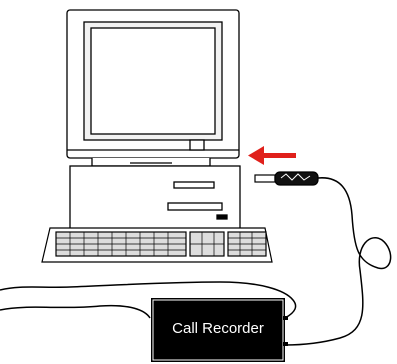 Image resolution: width=397 pixels, height=364 pixels. What do you see at coordinates (75, 311) in the screenshot?
I see `phone-cable-lower` at bounding box center [75, 311].